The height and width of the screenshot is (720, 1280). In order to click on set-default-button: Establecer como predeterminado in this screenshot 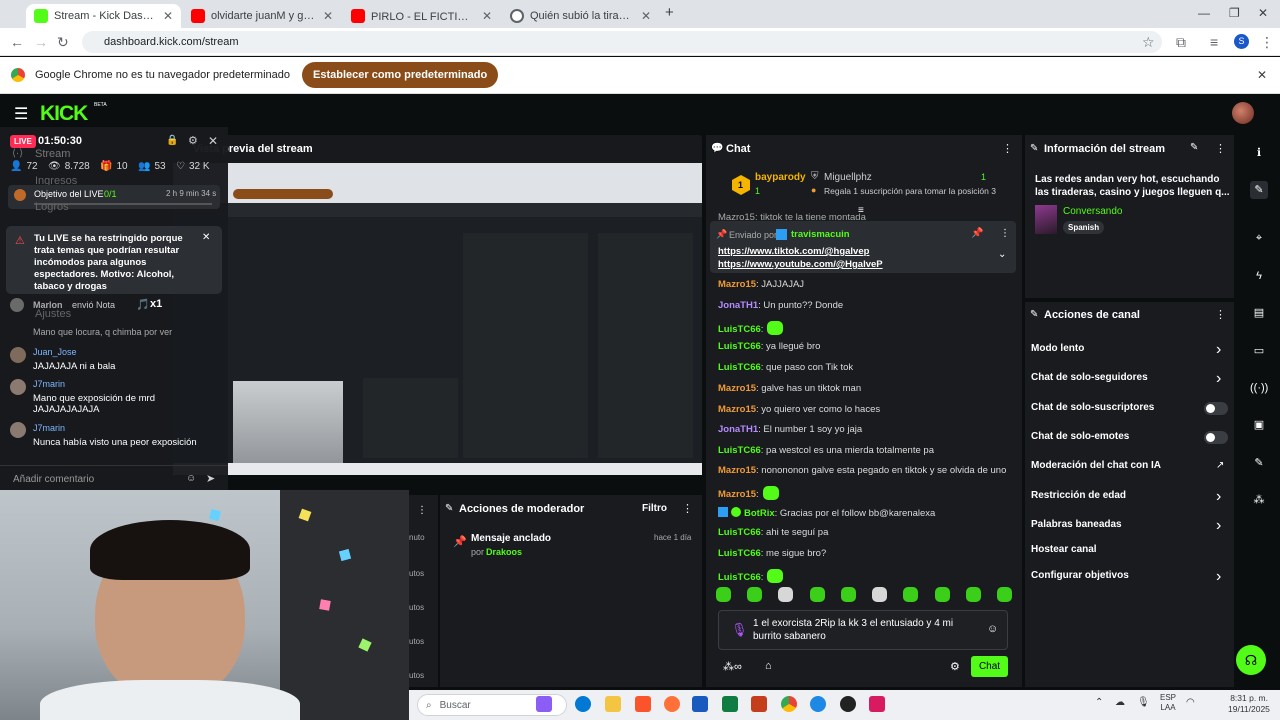, I will do `click(400, 75)`.